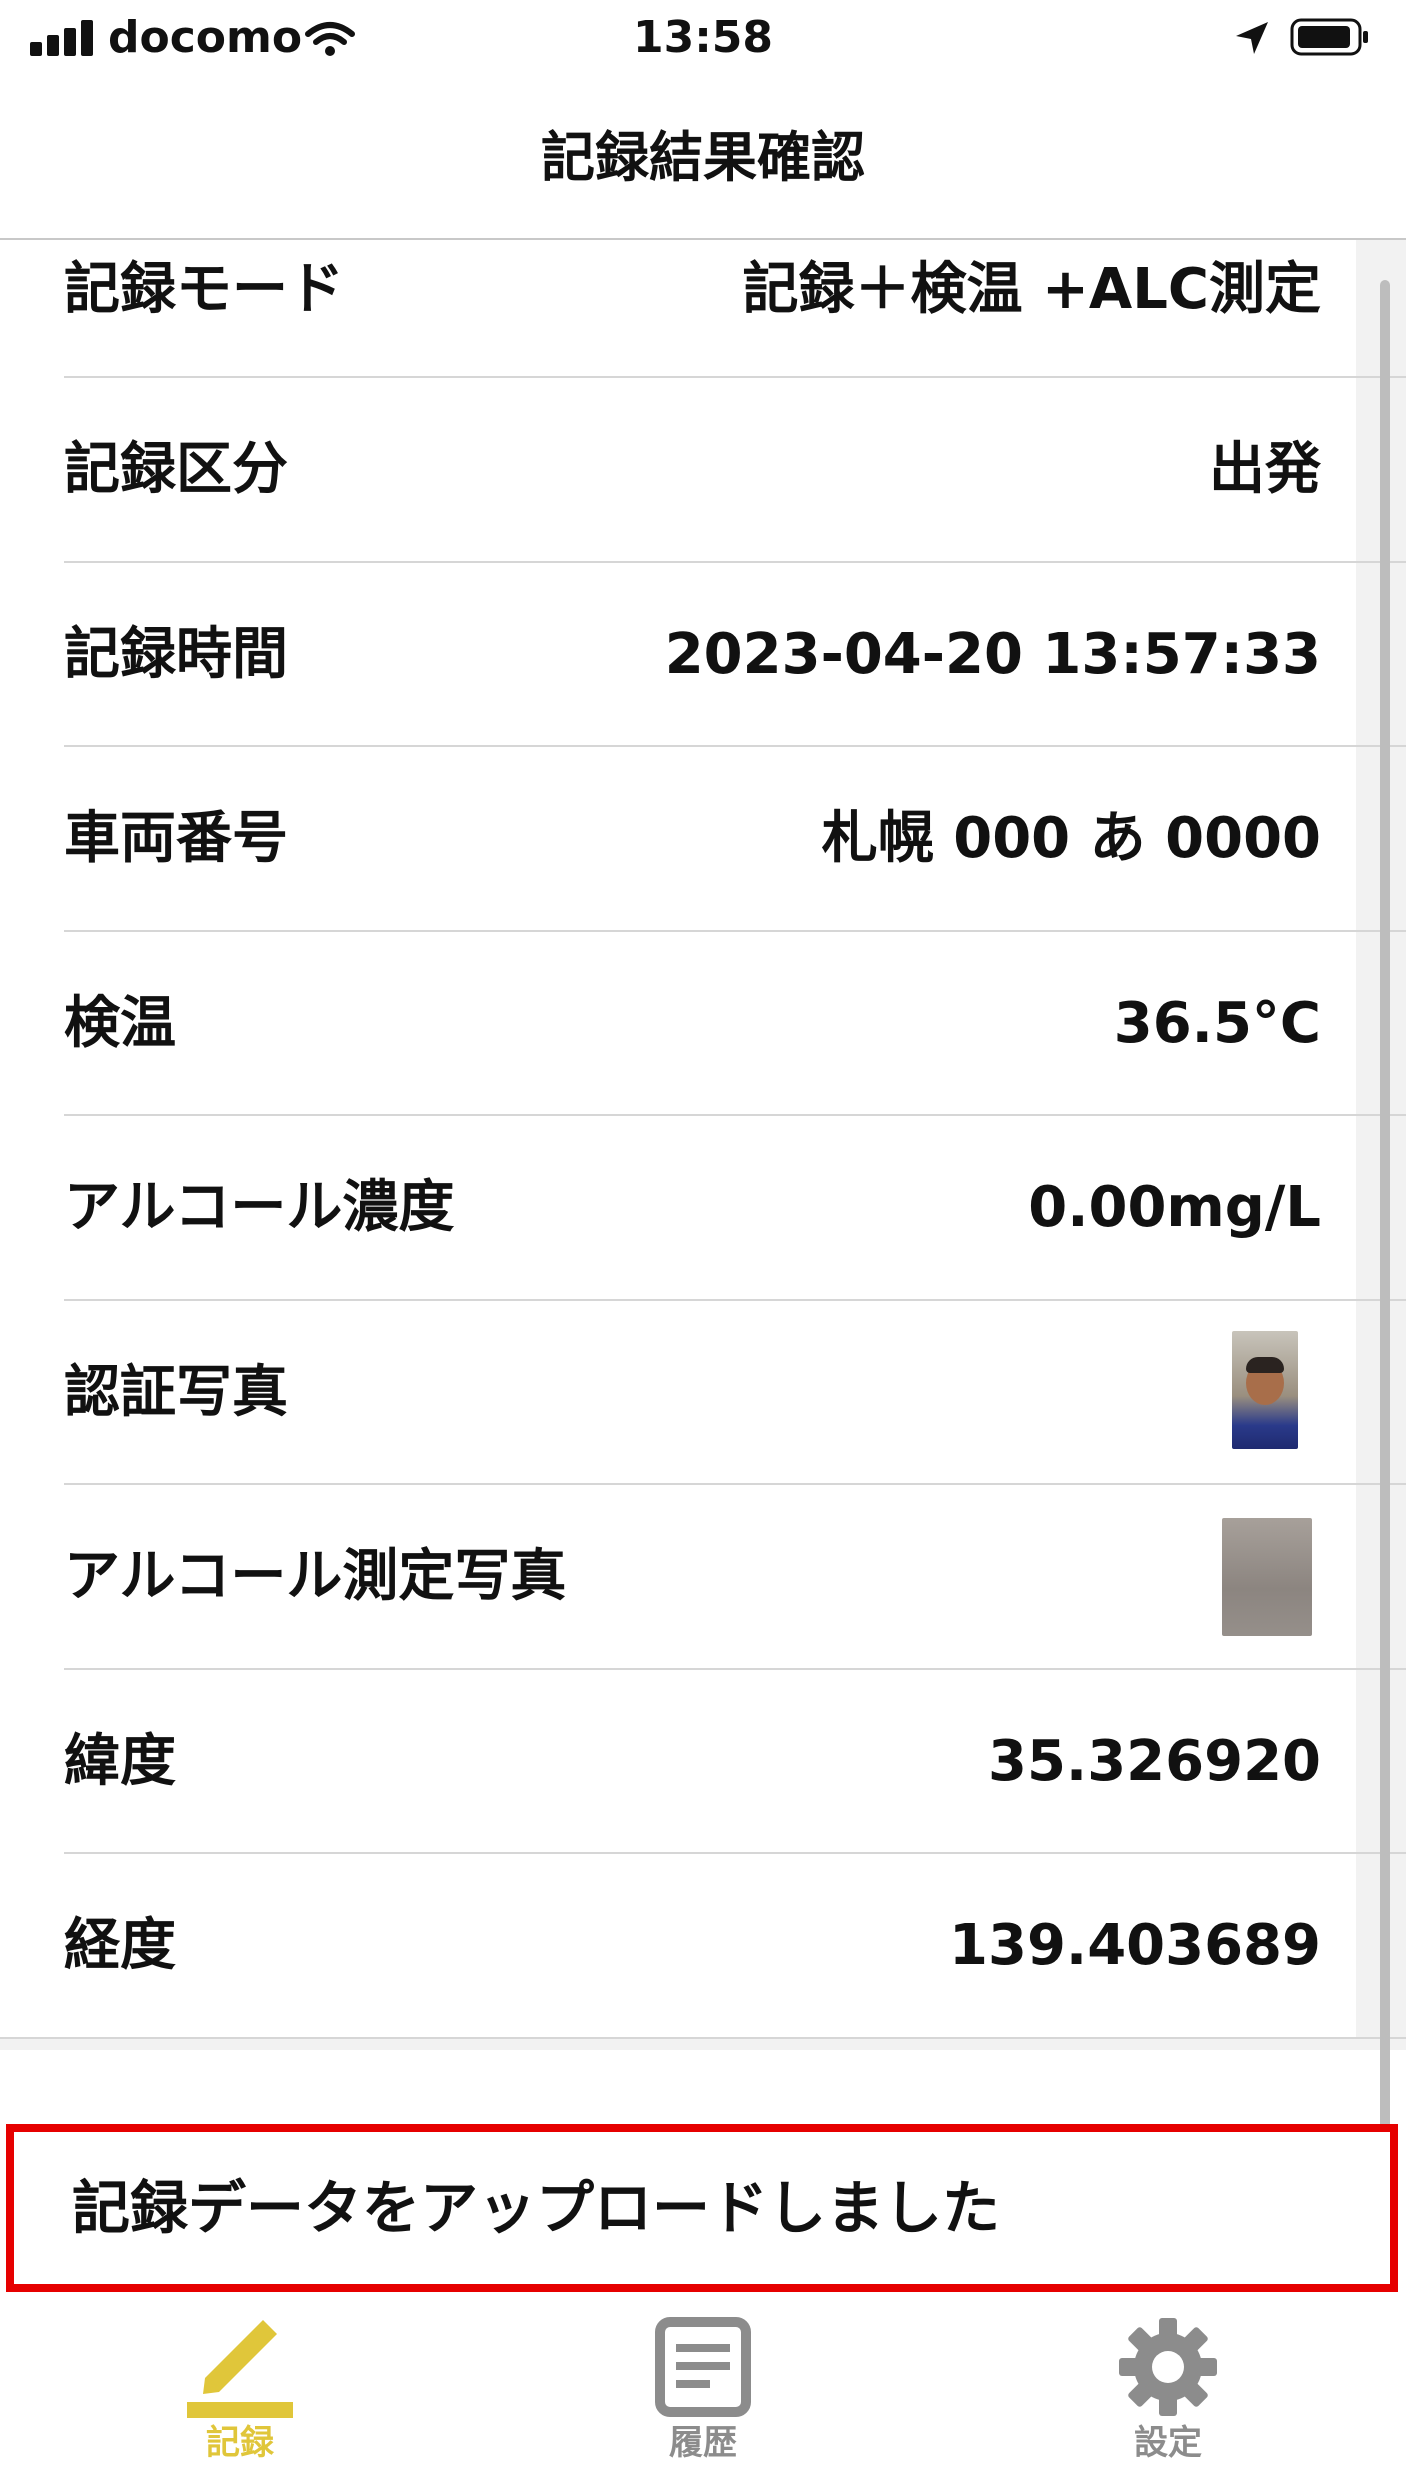 This screenshot has height=2475, width=1406. I want to click on tab-label: 設定, so click(1168, 2443).